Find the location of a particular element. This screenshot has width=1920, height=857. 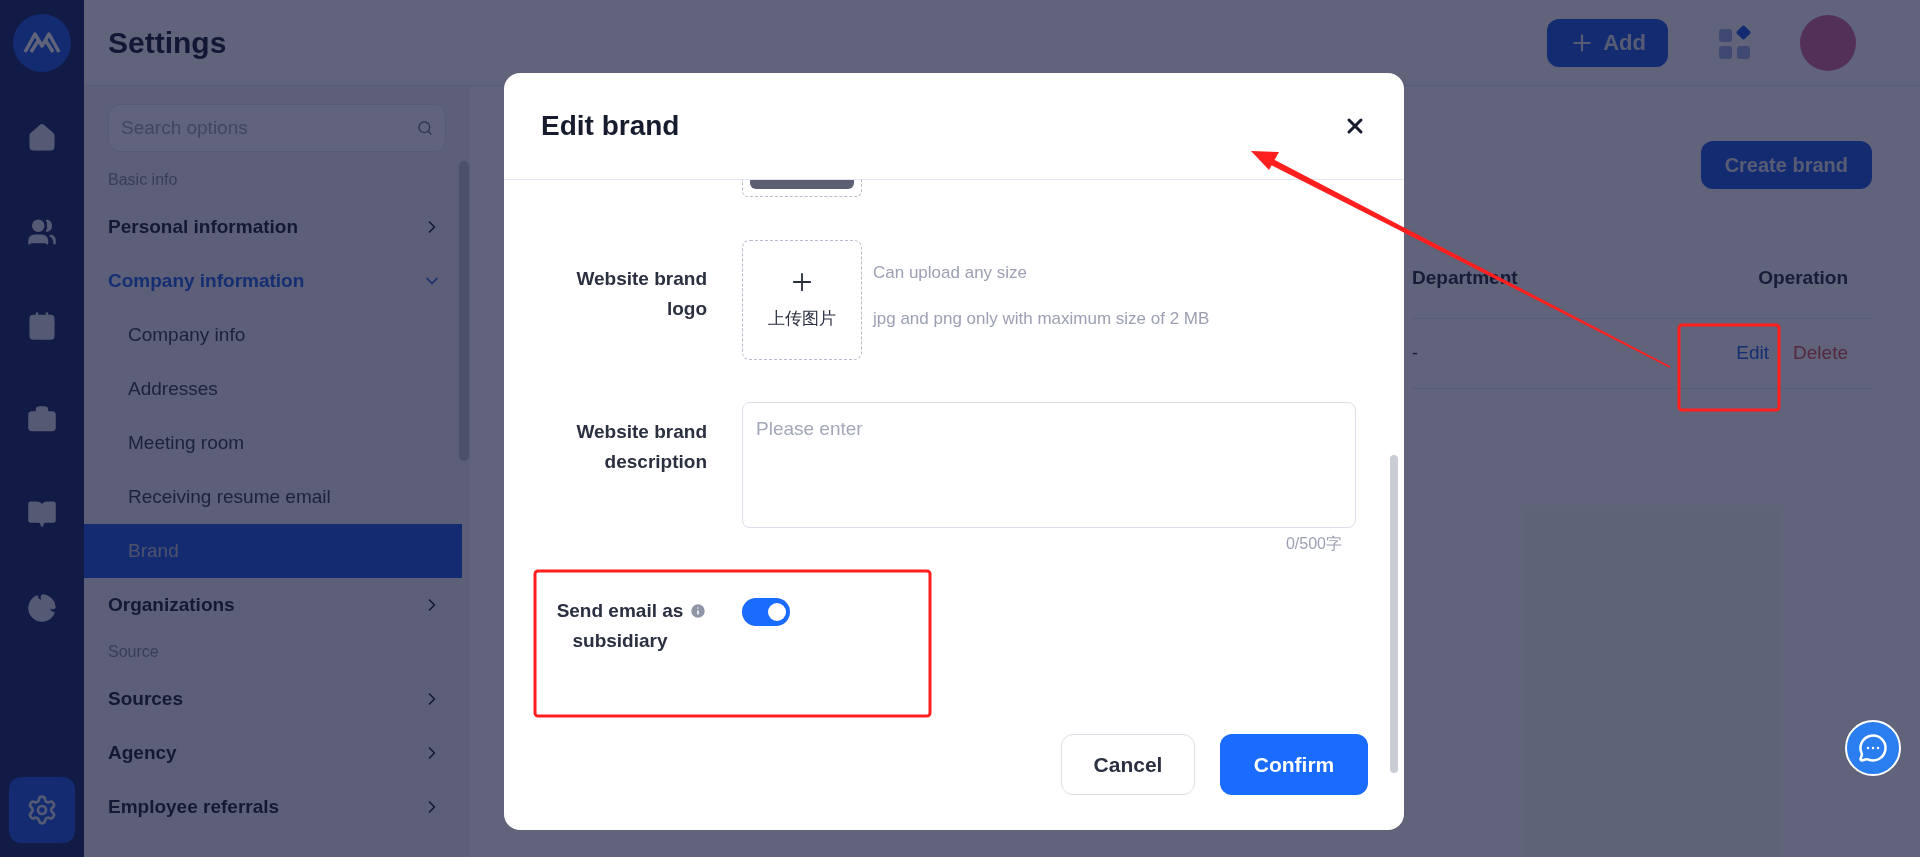

upload-hint: Can upload any size is located at coordinates (951, 273).